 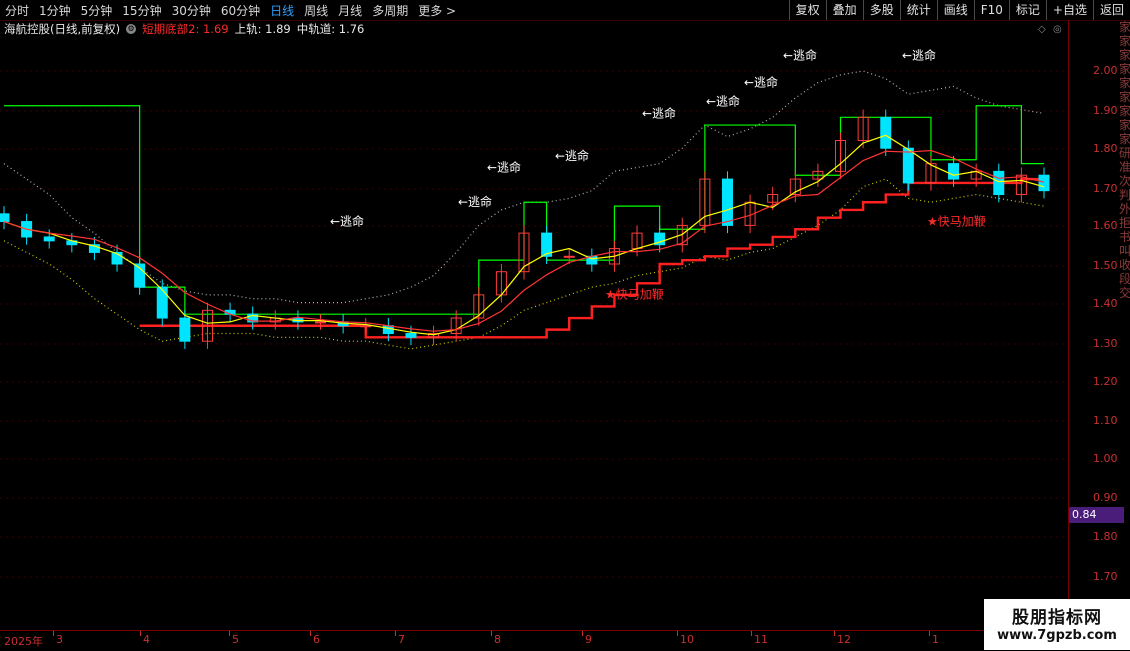 What do you see at coordinates (316, 10) in the screenshot?
I see `tab-timeframe-7: 周线` at bounding box center [316, 10].